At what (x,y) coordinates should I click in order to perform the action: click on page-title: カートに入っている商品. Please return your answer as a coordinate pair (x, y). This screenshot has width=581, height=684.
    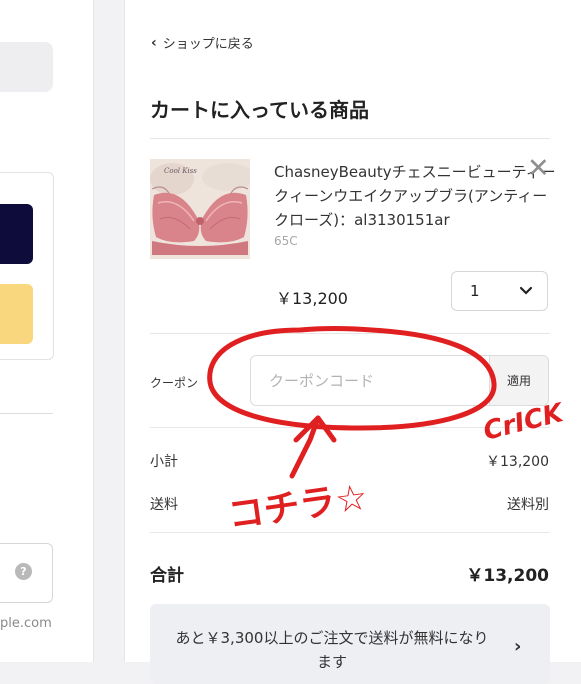
    Looking at the image, I should click on (259, 110).